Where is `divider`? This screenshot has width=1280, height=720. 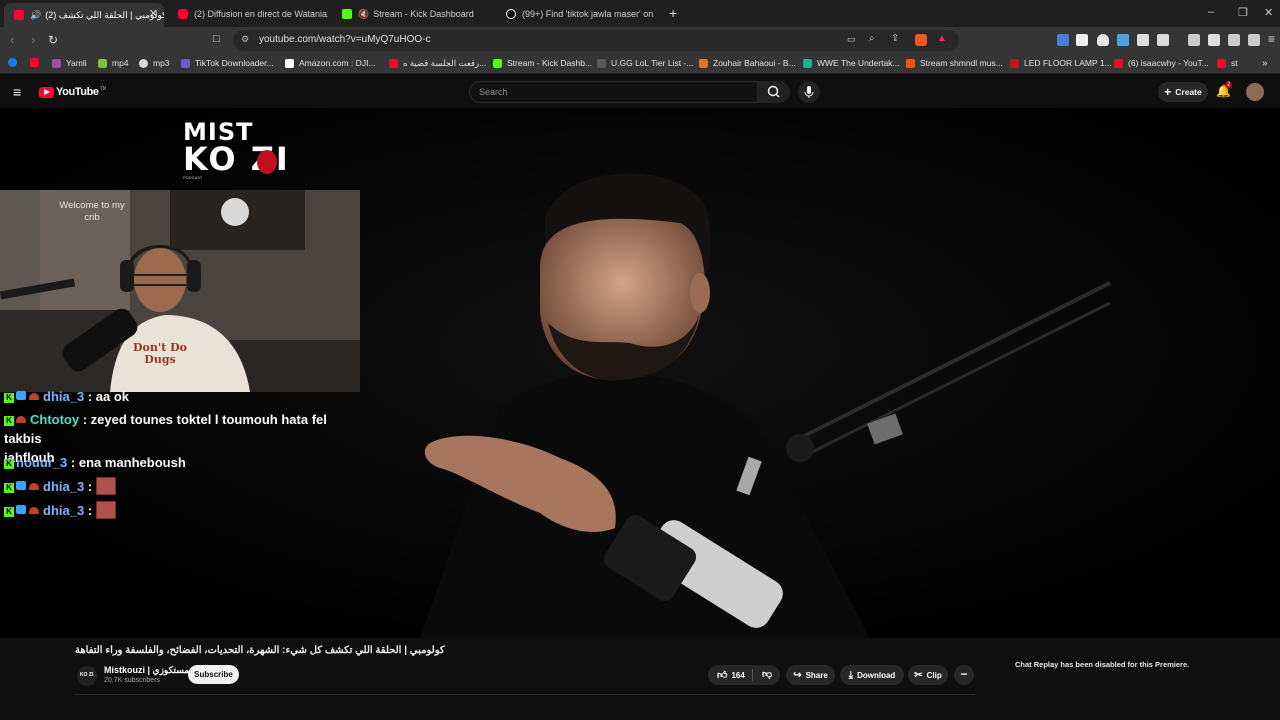
divider is located at coordinates (525, 694).